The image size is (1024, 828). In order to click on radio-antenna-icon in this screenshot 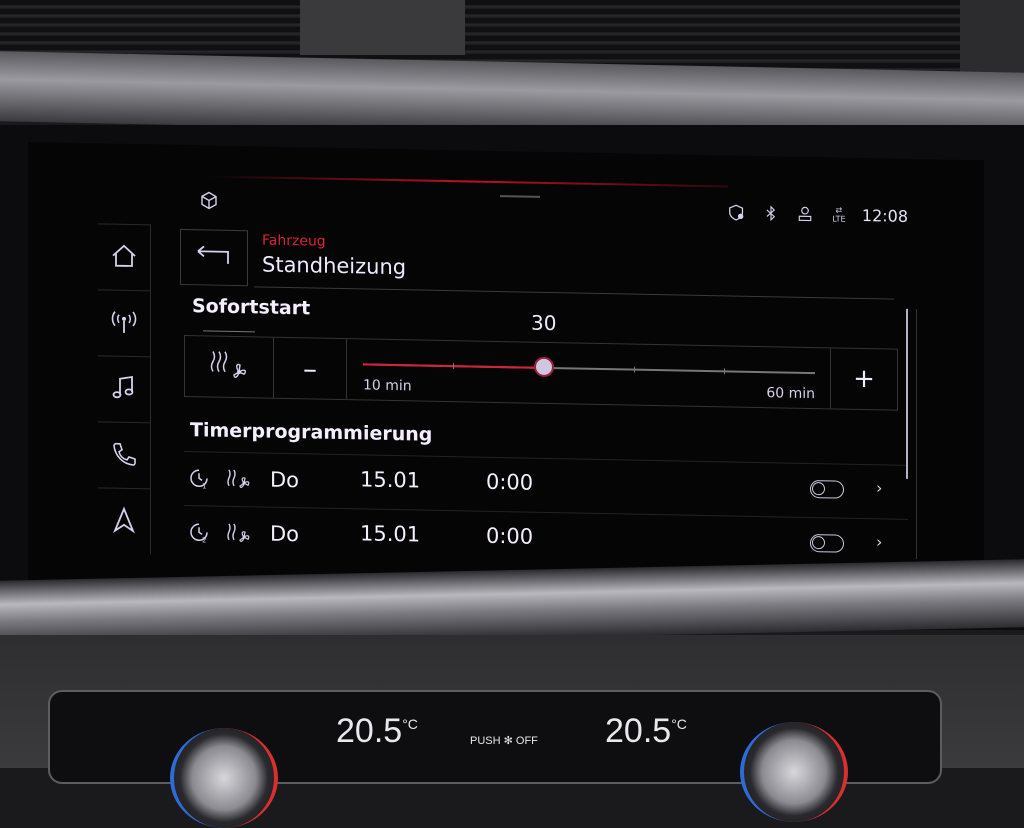, I will do `click(124, 324)`.